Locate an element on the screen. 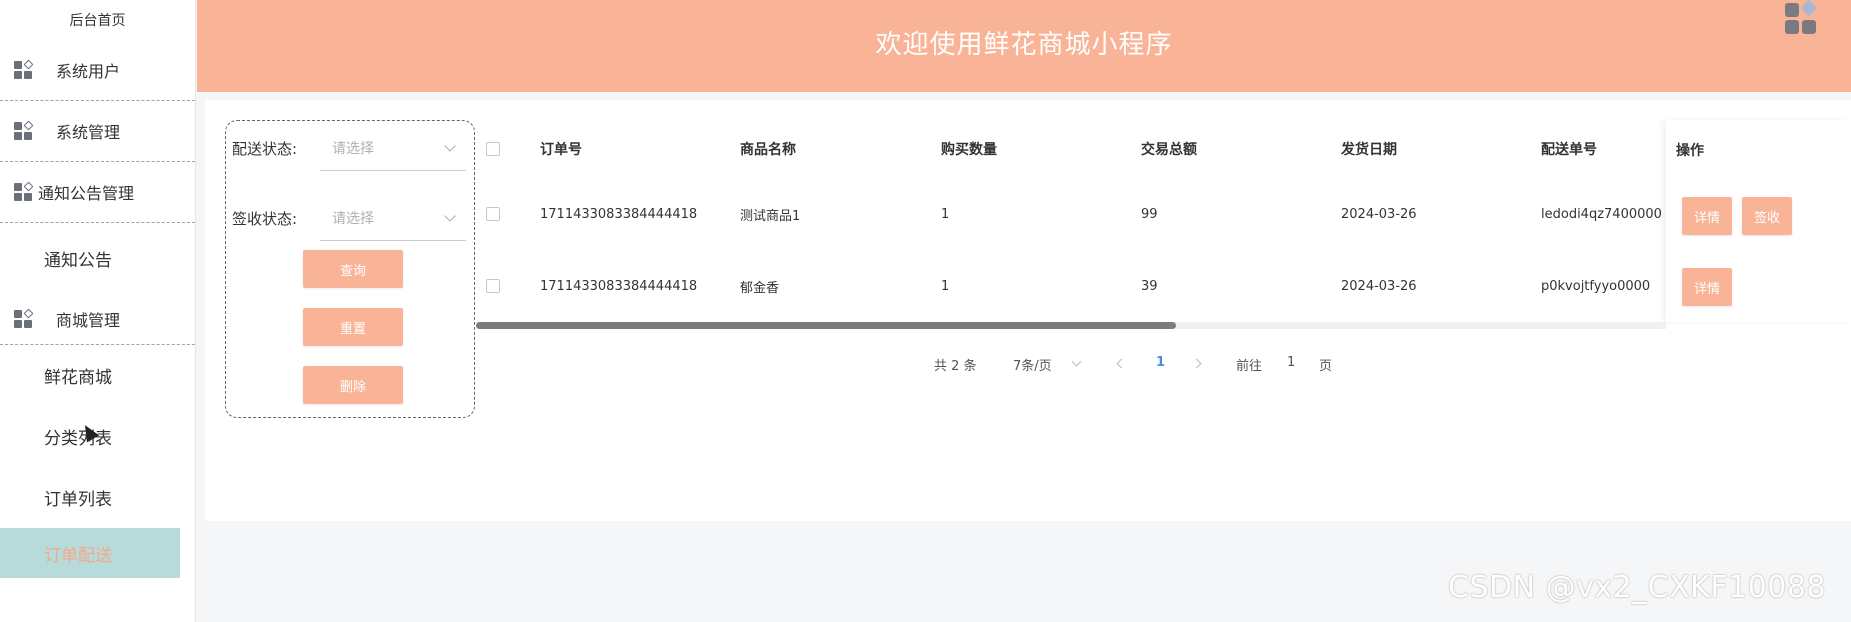  column-header: 订单号 is located at coordinates (561, 150).